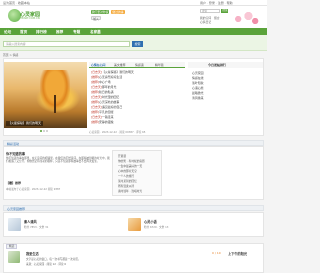 The height and width of the screenshot is (273, 320). Describe the element at coordinates (10, 55) in the screenshot. I see `breadcrumb: 首页 > 情感` at that location.